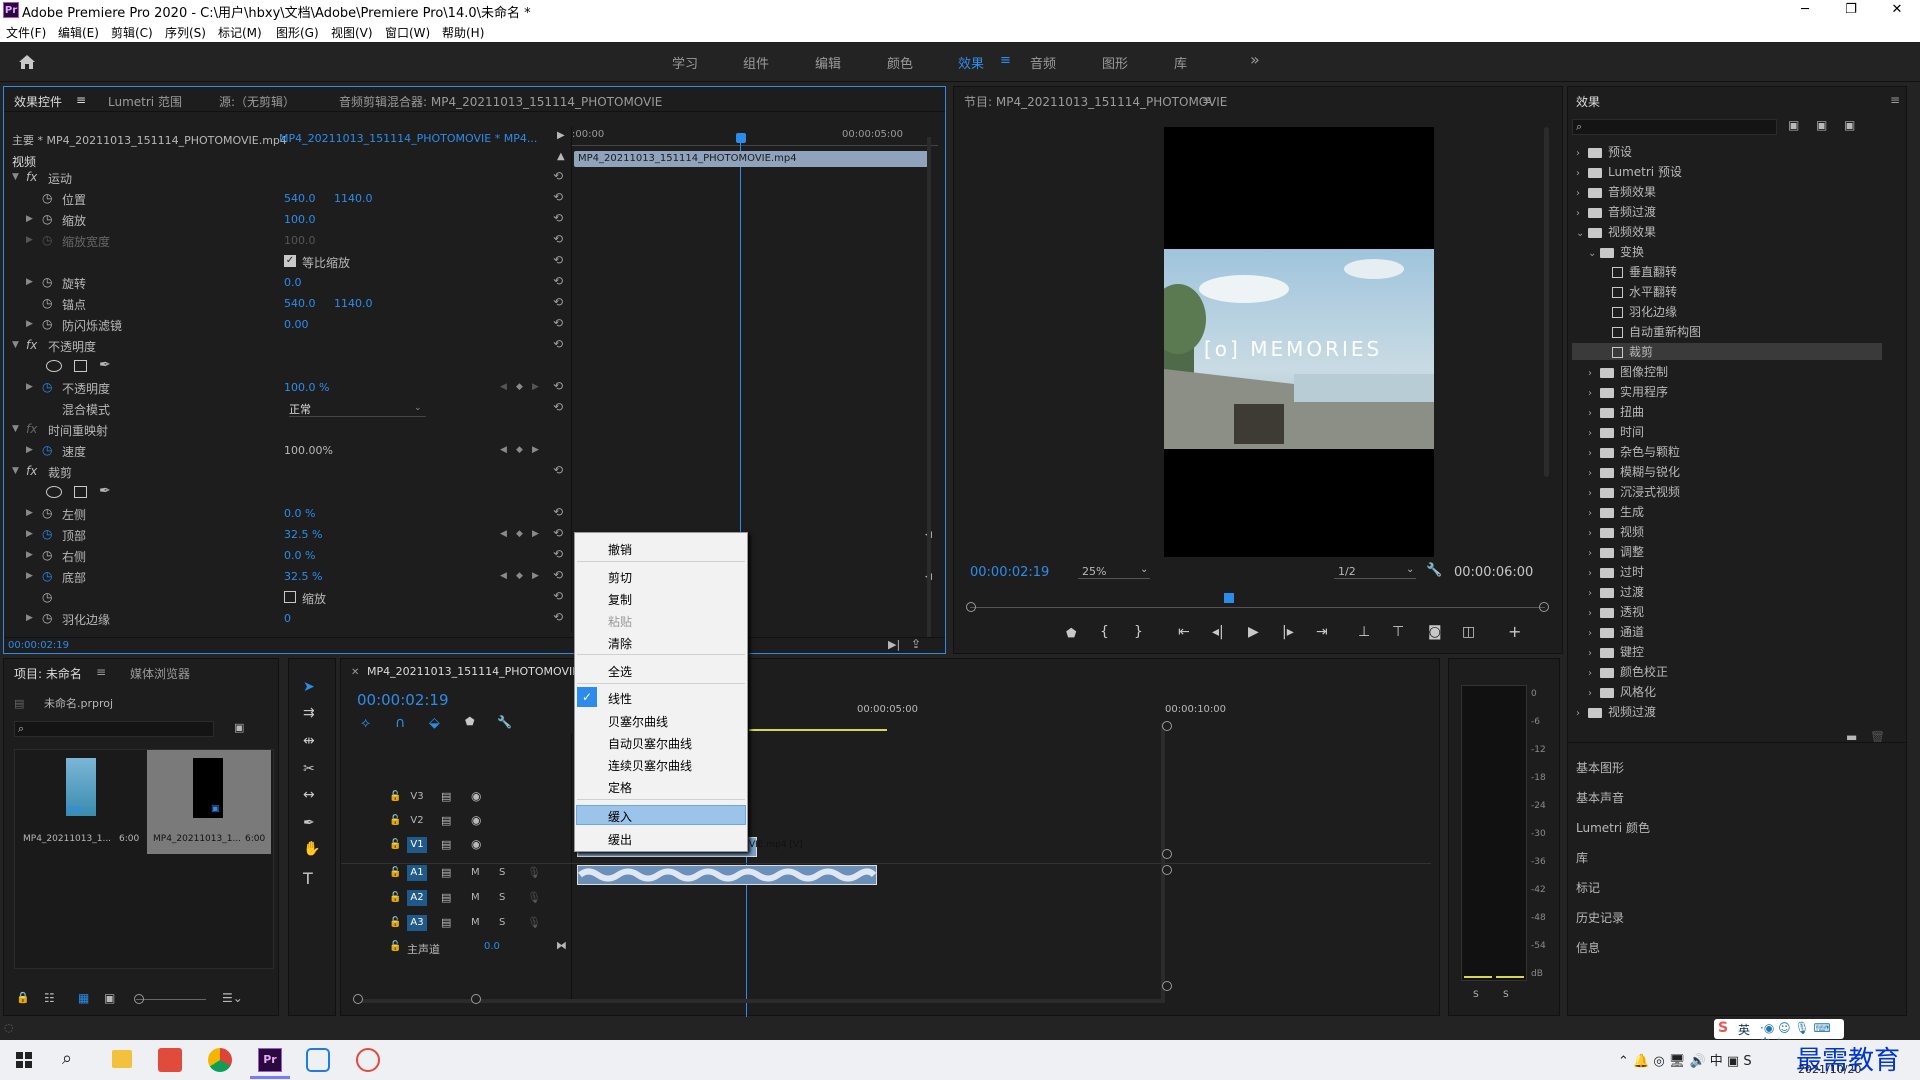 The image size is (1920, 1080). Describe the element at coordinates (220, 1060) in the screenshot. I see `chrome-icon` at that location.